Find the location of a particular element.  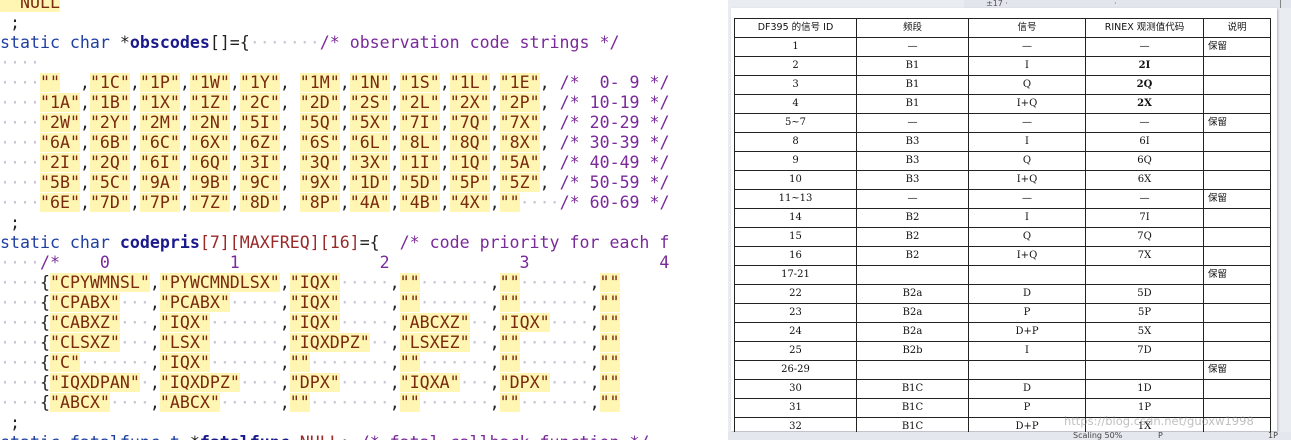

code-token: ={ is located at coordinates (379, 242).